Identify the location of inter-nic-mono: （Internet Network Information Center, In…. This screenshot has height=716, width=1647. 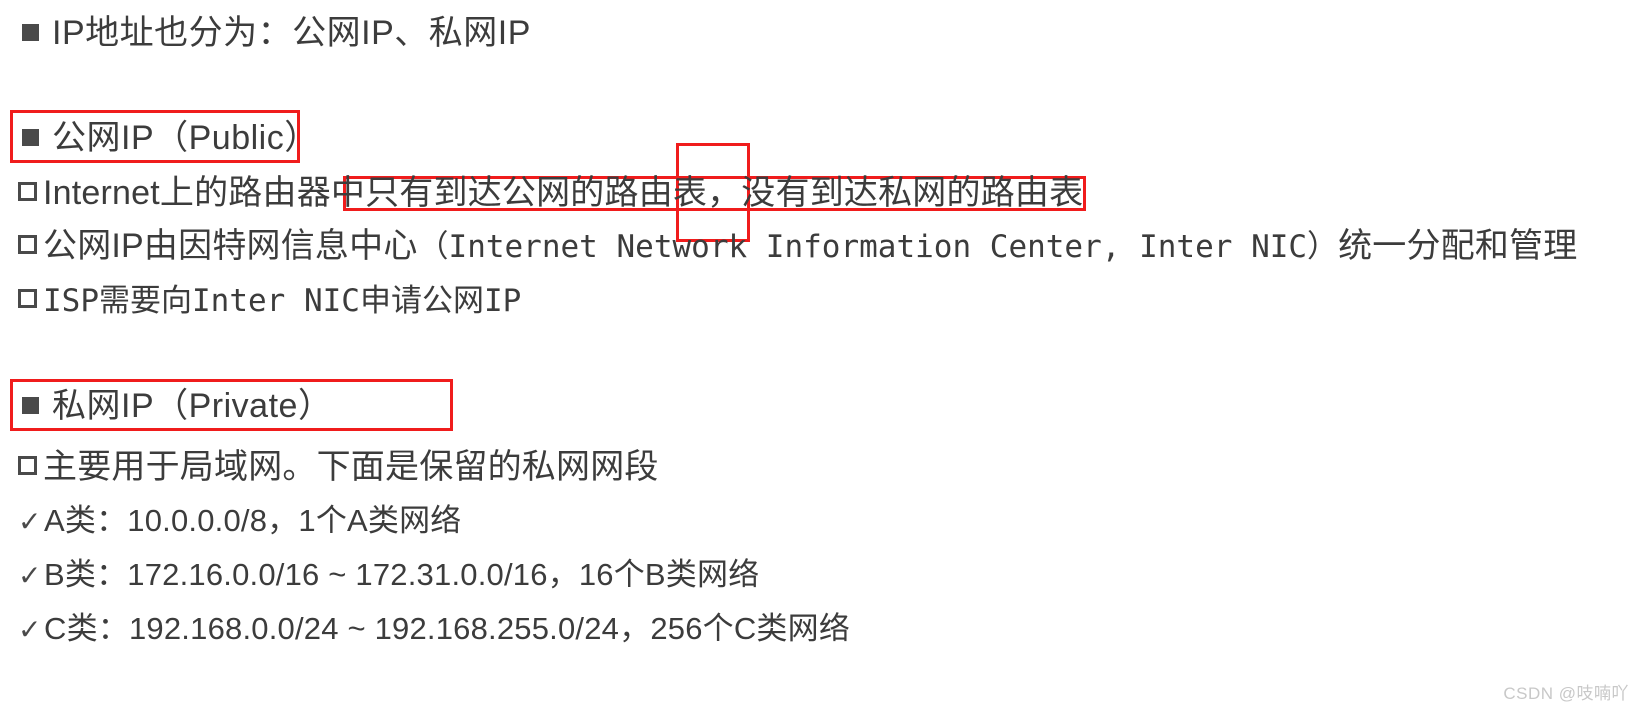
(878, 247).